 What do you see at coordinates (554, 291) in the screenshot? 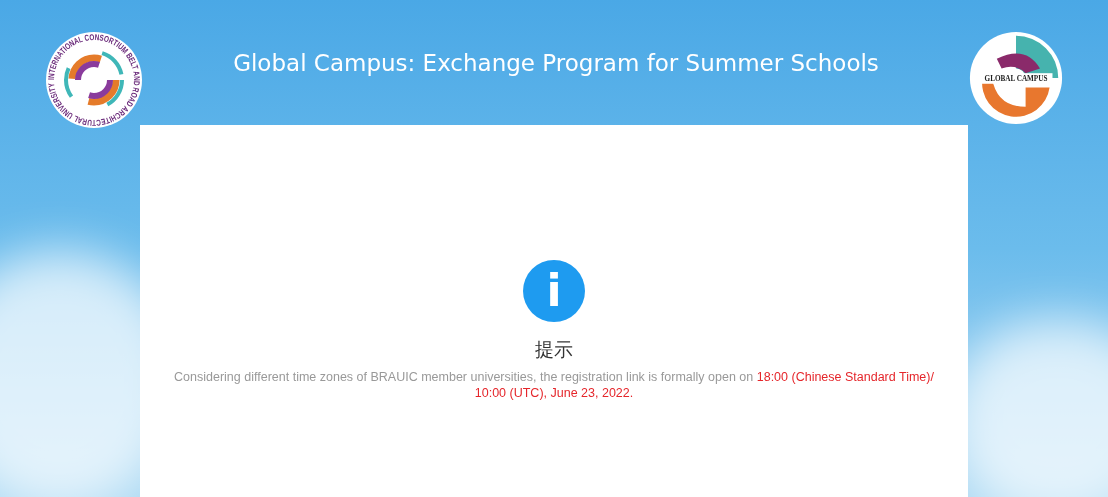
I see `info-icon: i` at bounding box center [554, 291].